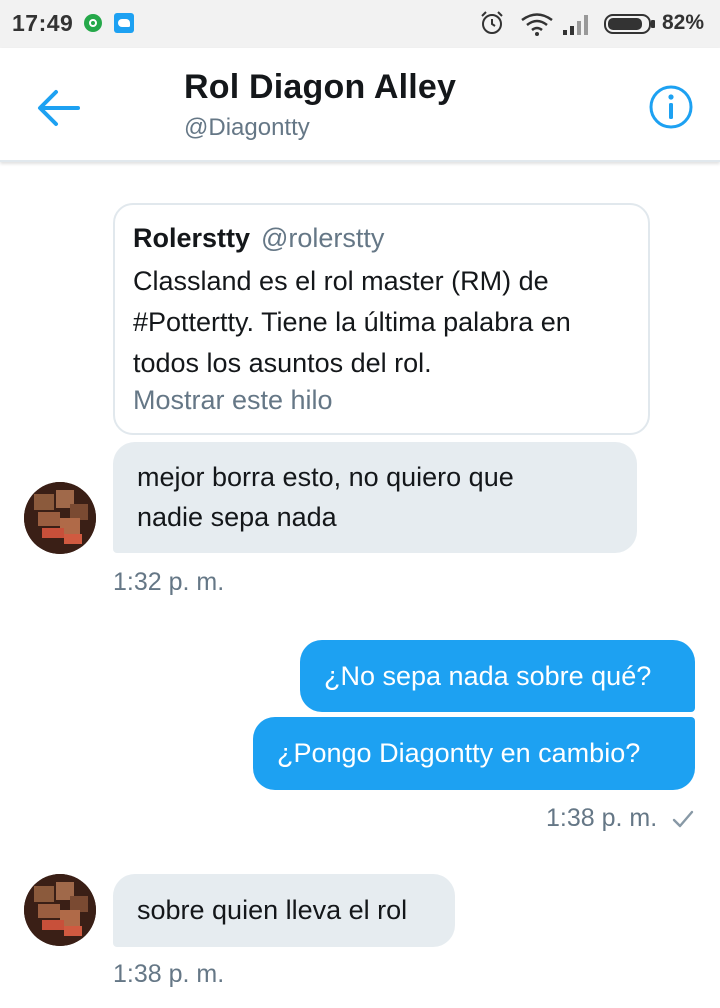 The width and height of the screenshot is (720, 1008). What do you see at coordinates (629, 24) in the screenshot?
I see `battery-icon` at bounding box center [629, 24].